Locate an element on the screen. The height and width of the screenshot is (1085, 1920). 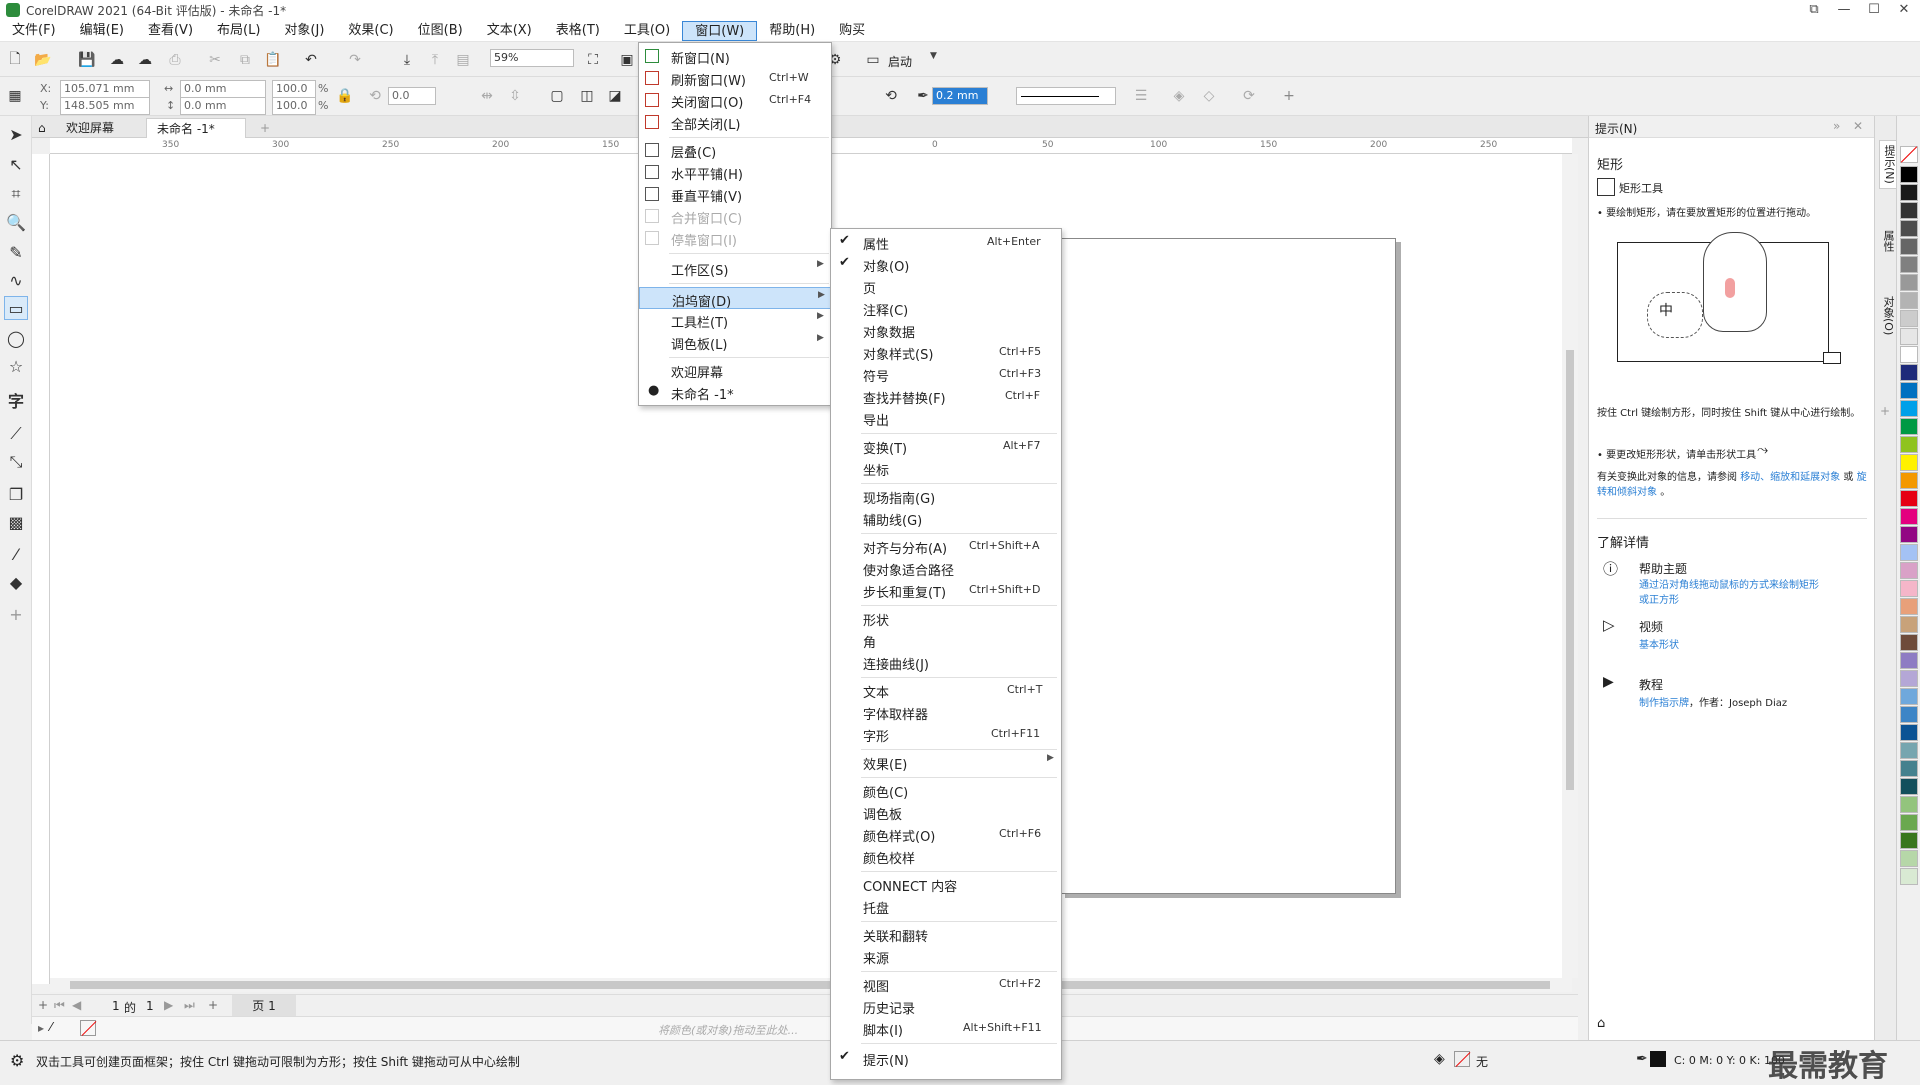
new-document-icon: 🗋 is located at coordinates (15, 60).